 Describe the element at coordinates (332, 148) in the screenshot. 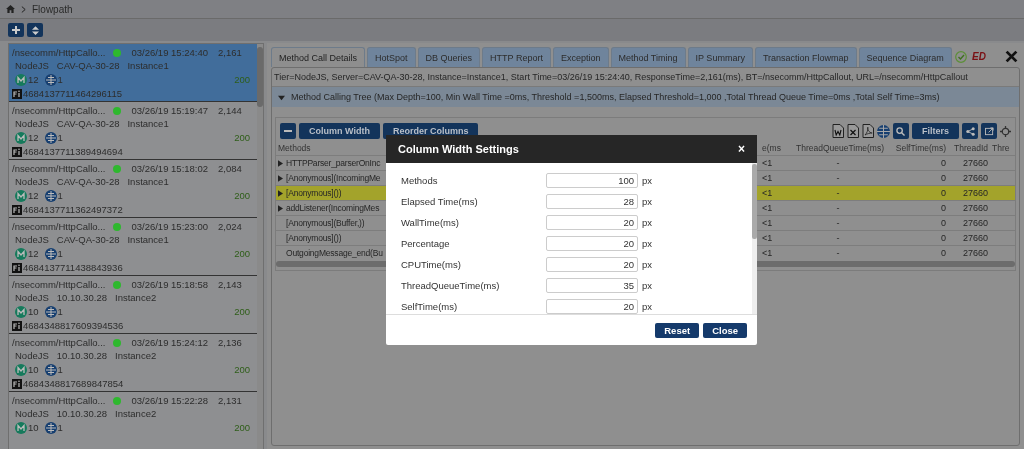

I see `column-header: Methods` at that location.